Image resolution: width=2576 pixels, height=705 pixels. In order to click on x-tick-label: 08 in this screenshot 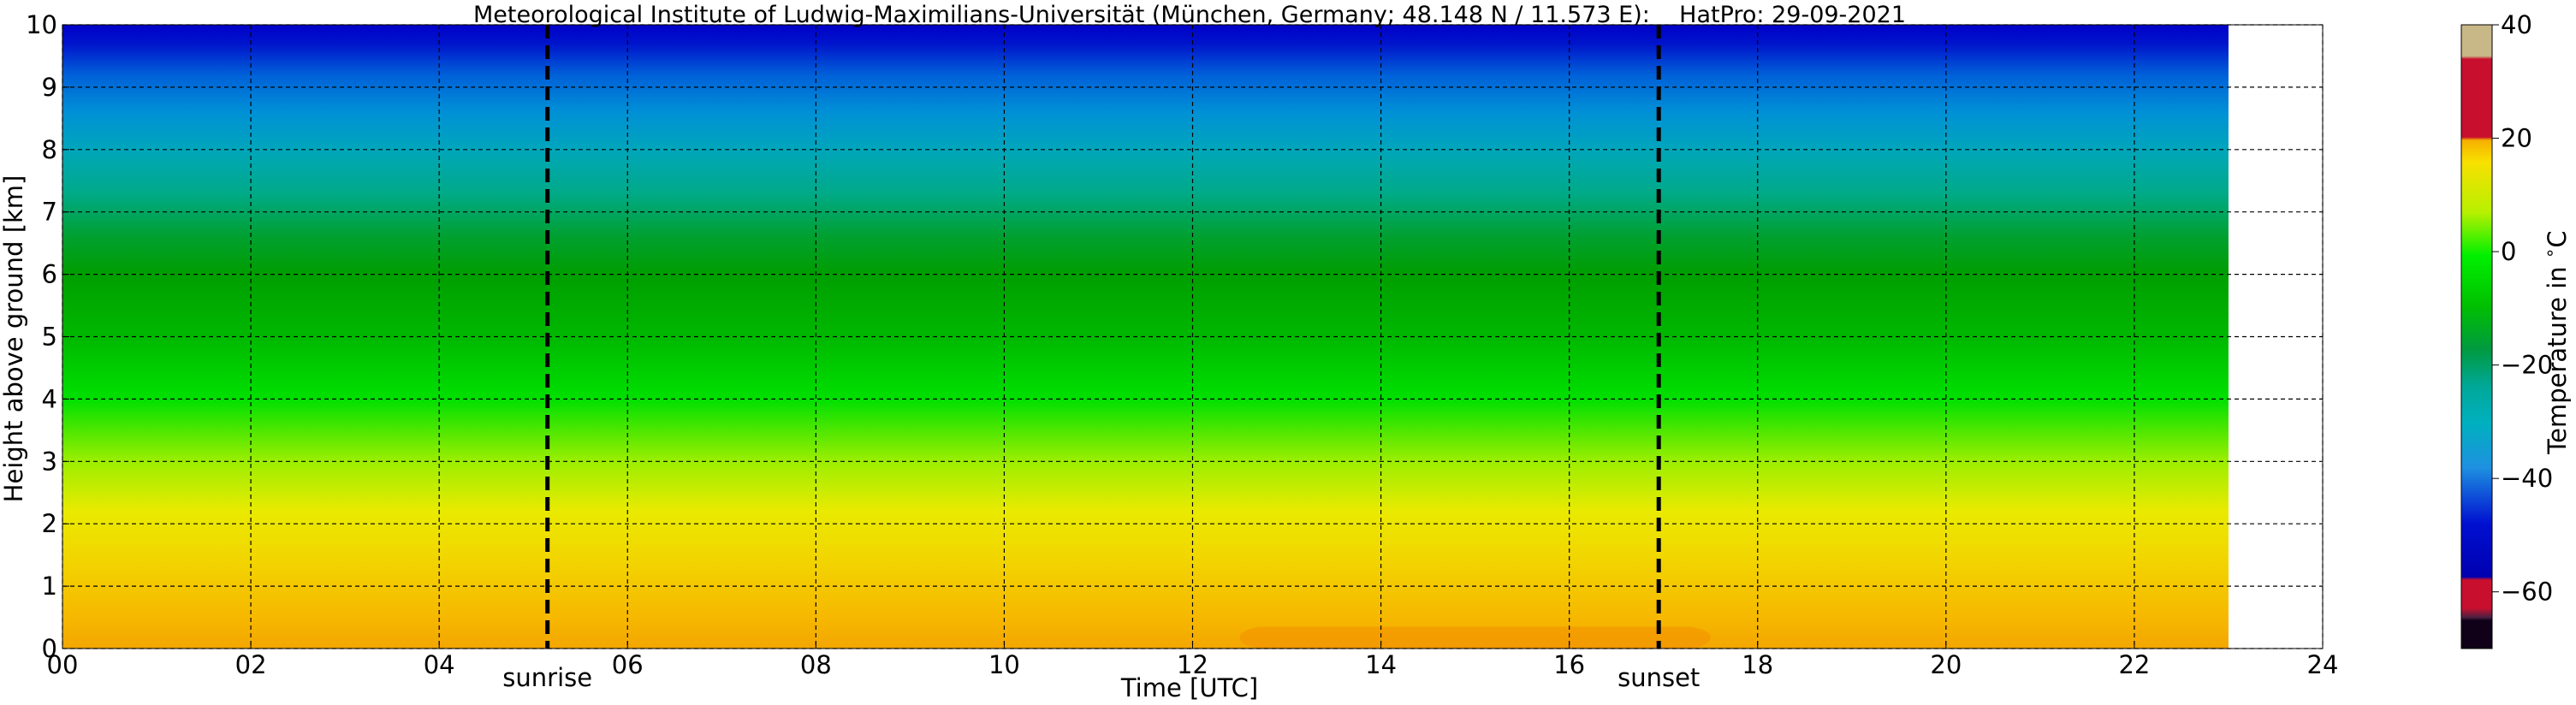, I will do `click(816, 664)`.